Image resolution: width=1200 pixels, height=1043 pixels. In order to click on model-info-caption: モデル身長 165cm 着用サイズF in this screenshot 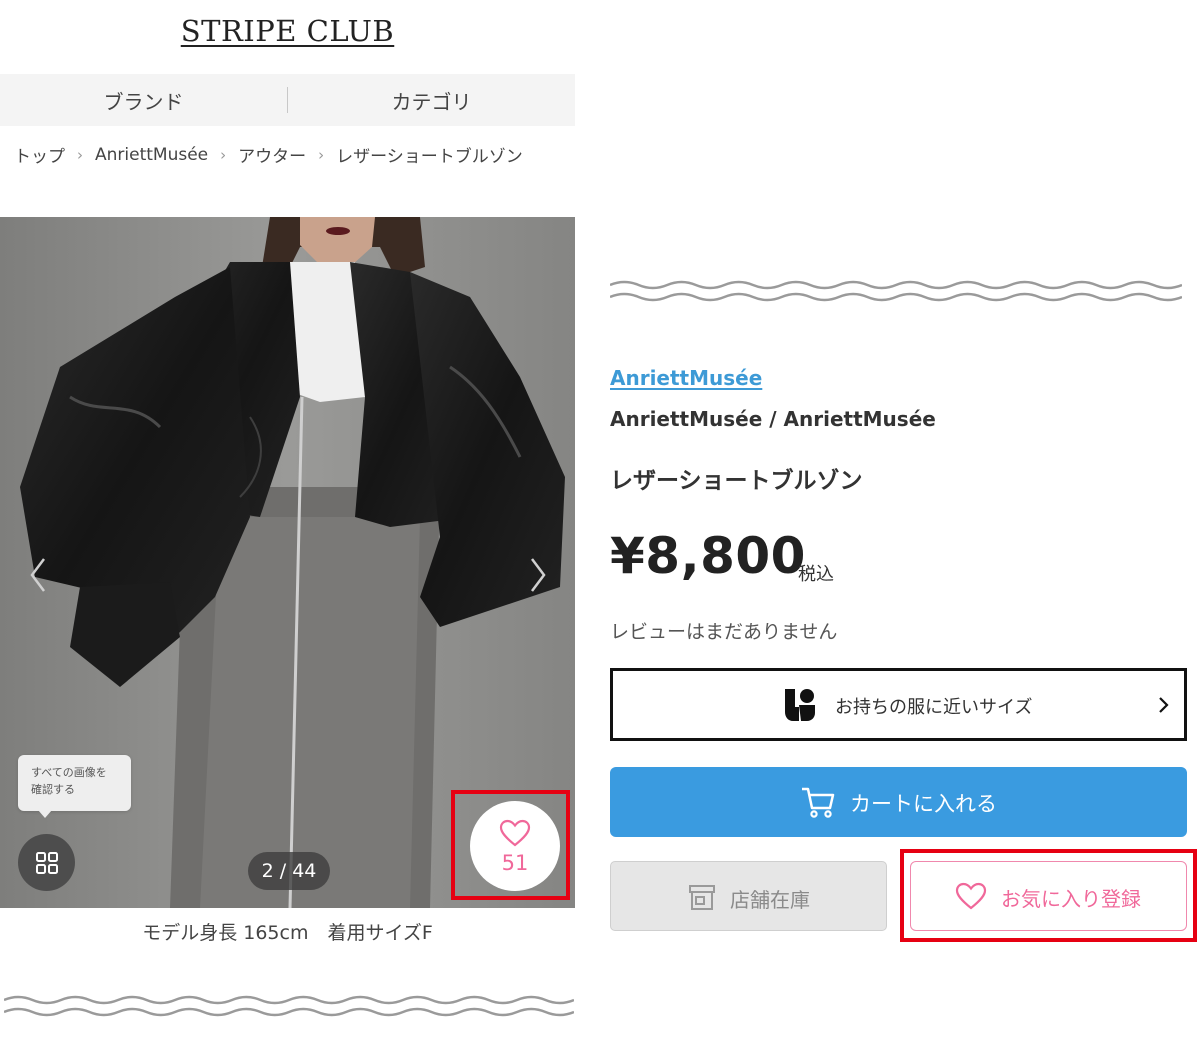, I will do `click(287, 933)`.